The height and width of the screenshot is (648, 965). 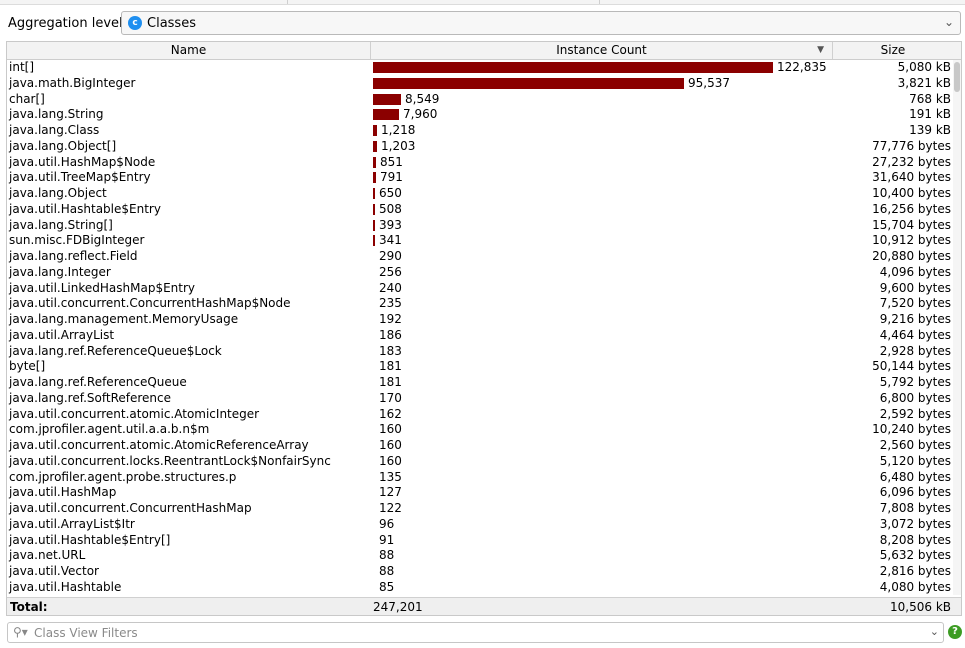 I want to click on size-cell: 8,208 bytes, so click(x=915, y=539).